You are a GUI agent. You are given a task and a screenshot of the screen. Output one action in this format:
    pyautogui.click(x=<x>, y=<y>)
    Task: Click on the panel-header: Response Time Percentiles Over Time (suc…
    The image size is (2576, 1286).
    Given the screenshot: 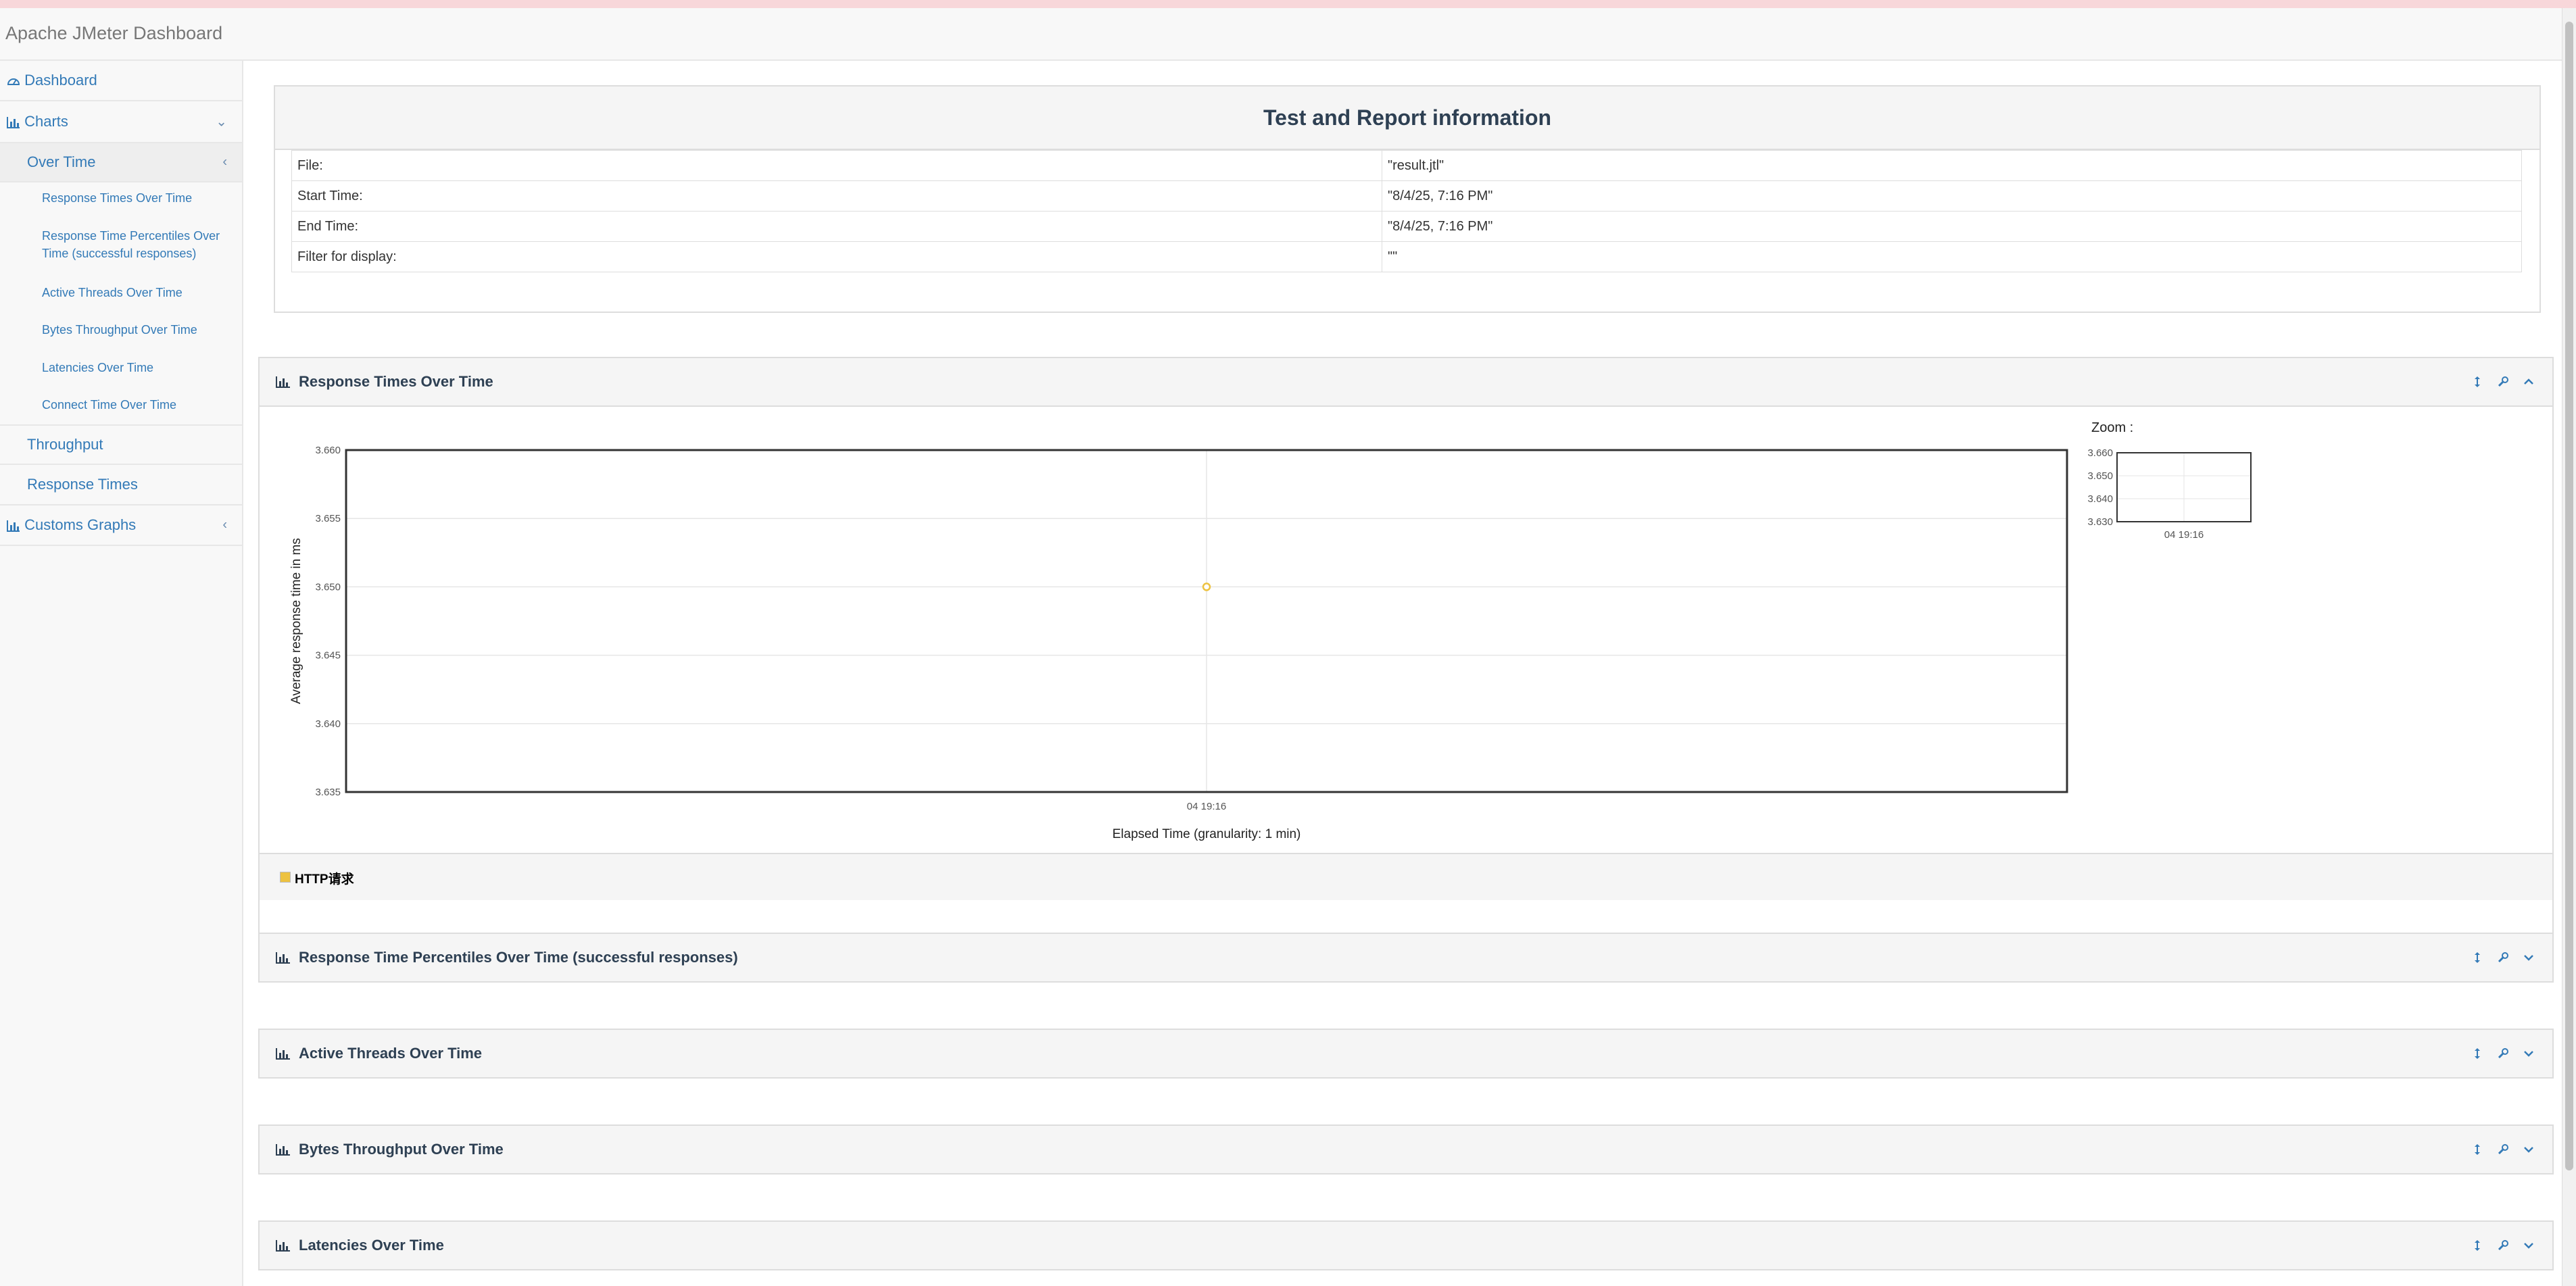 What is the action you would take?
    pyautogui.click(x=1406, y=958)
    